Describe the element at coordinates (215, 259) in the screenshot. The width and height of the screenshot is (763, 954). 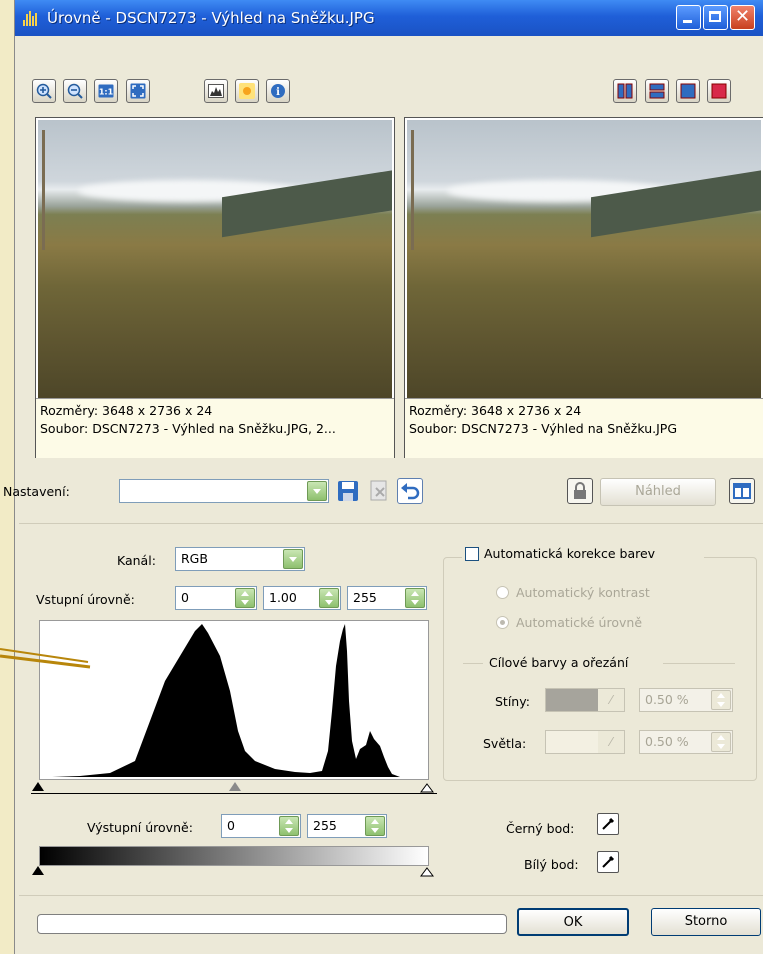
I see `original-preview-image` at that location.